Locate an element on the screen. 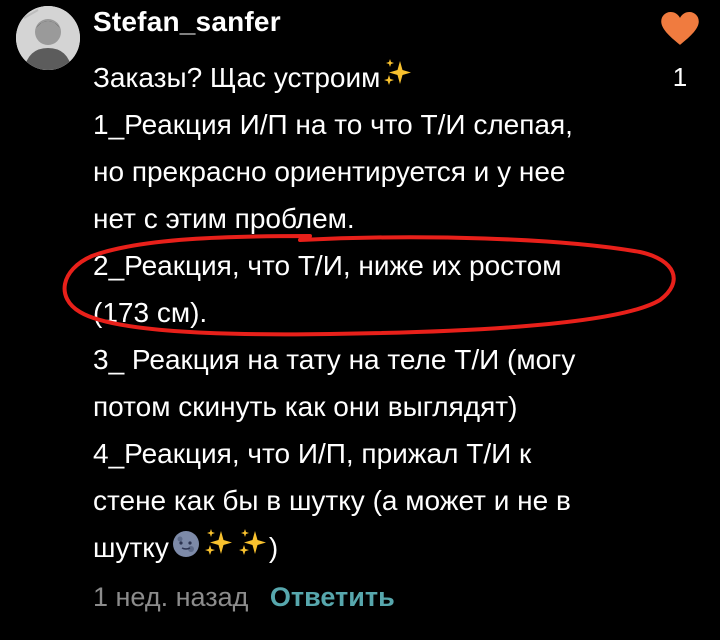  text-line: 1_Реакция И/П на то что Т/И слепая, is located at coordinates (333, 124).